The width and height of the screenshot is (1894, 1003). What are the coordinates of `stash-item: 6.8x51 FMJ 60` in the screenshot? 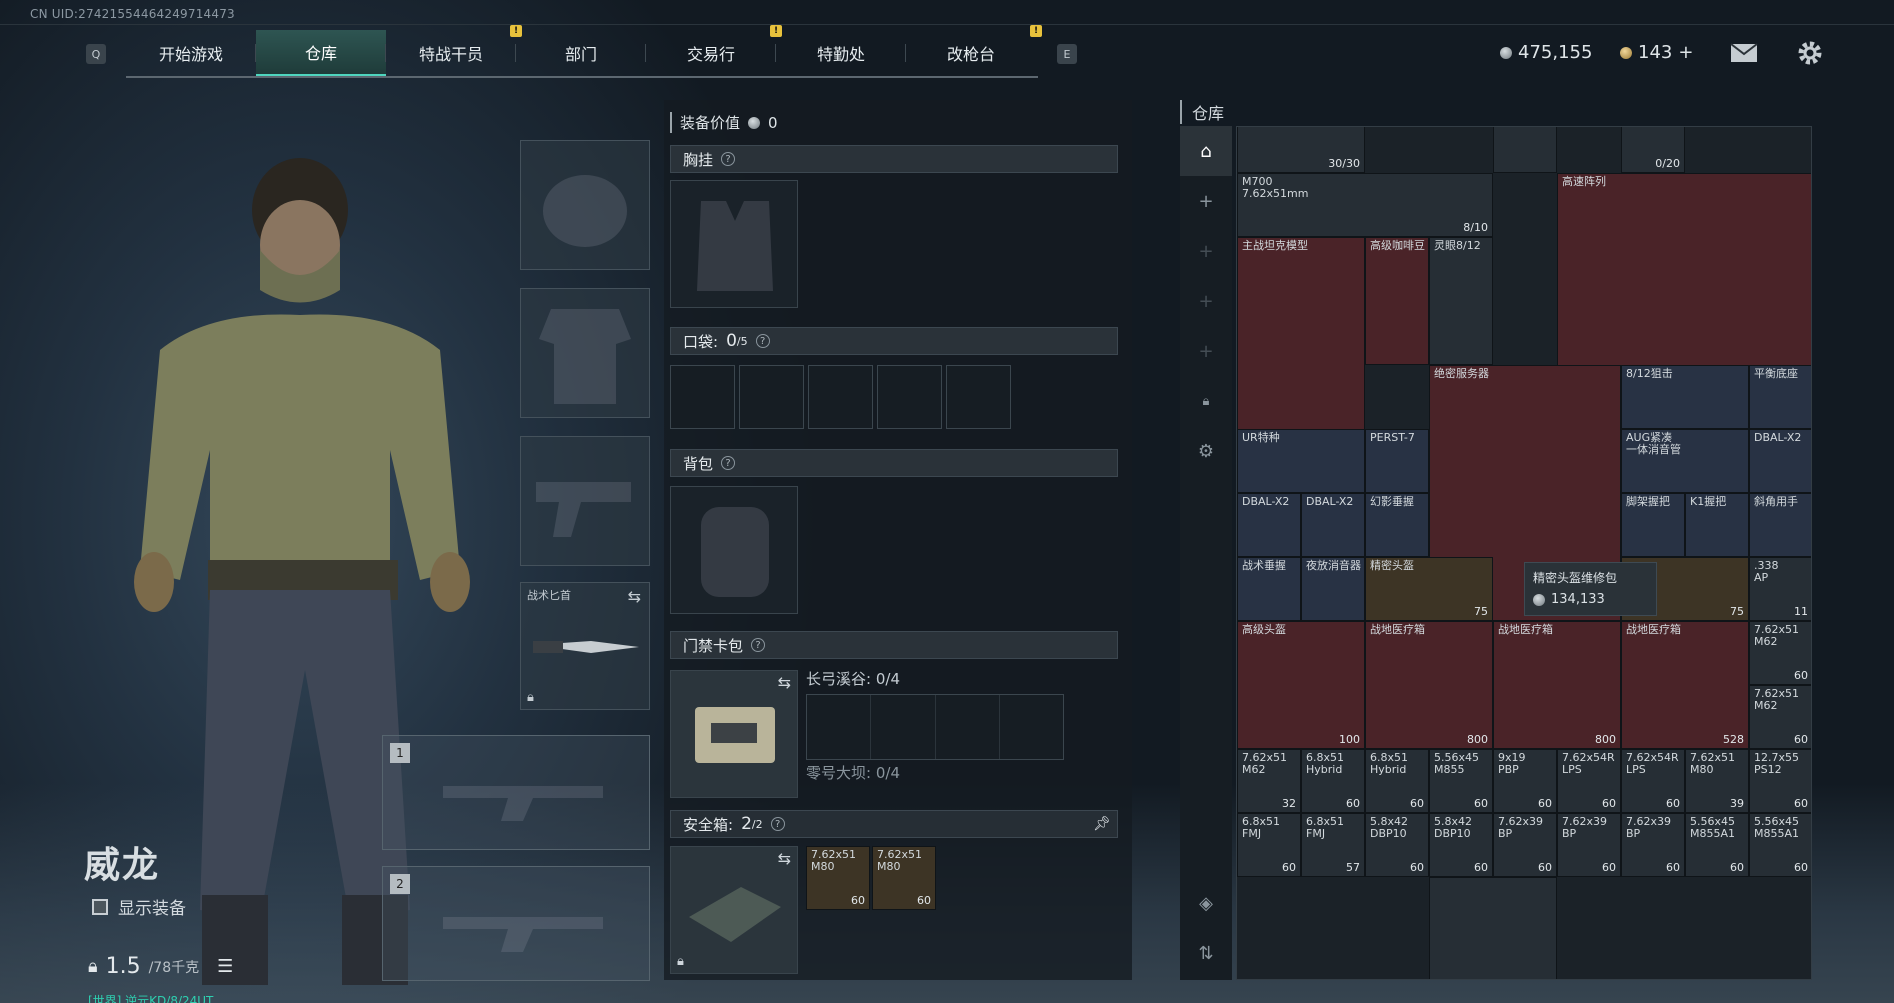 It's located at (1269, 845).